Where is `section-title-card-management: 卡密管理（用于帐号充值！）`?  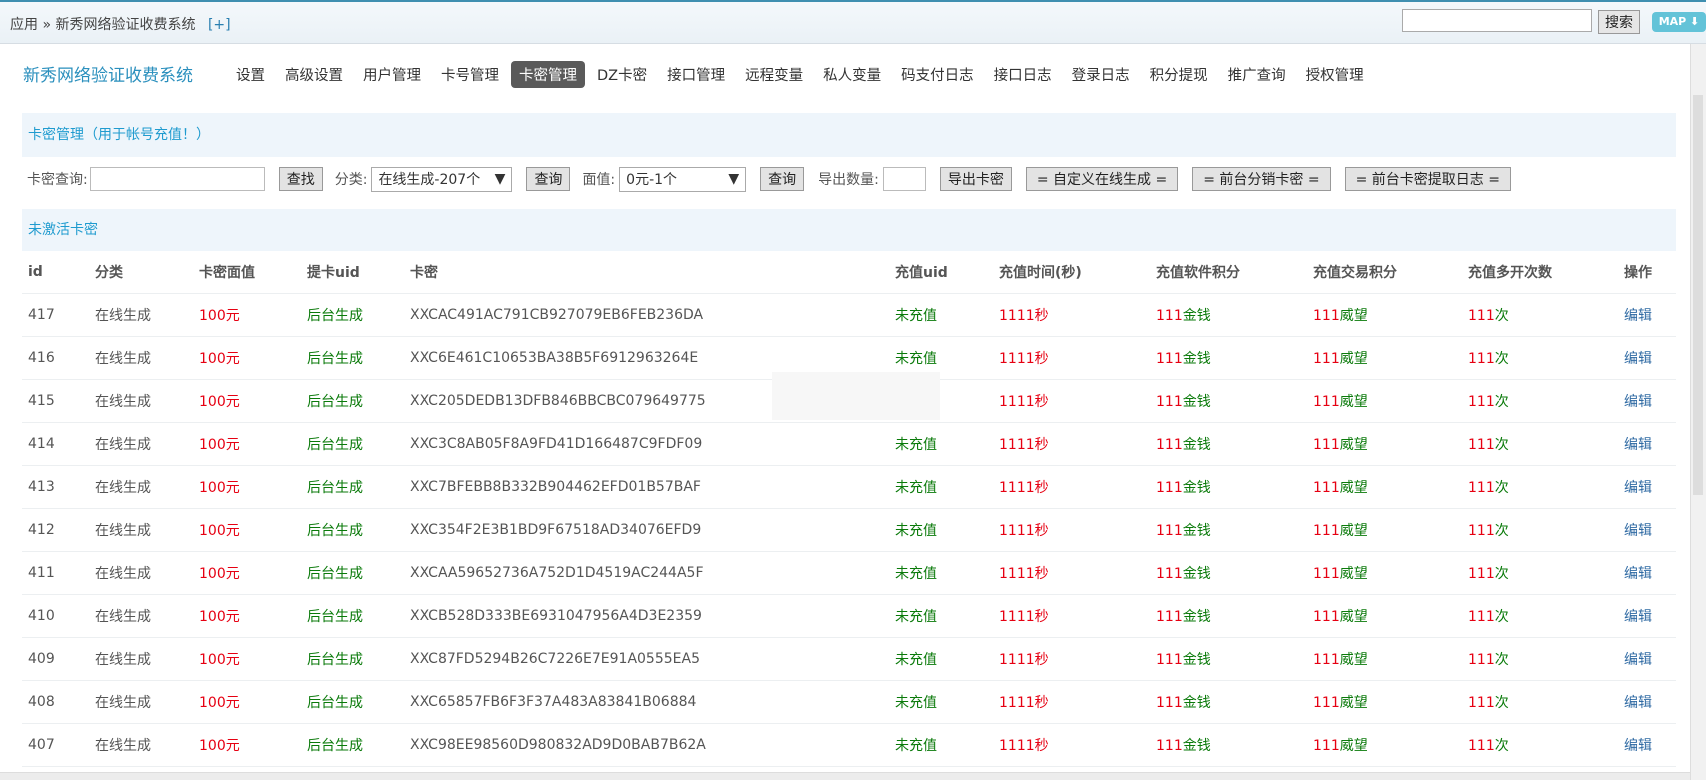 section-title-card-management: 卡密管理（用于帐号充值！） is located at coordinates (849, 135).